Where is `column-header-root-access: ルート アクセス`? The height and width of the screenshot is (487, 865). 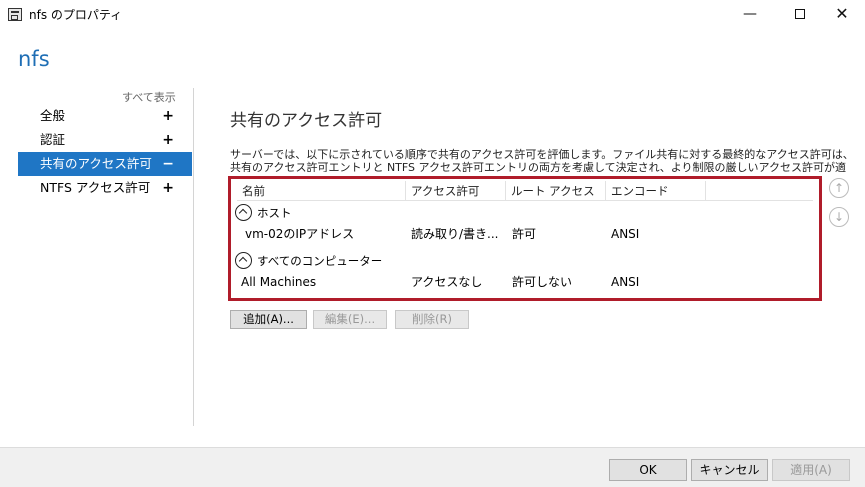
column-header-root-access: ルート アクセス is located at coordinates (556, 191).